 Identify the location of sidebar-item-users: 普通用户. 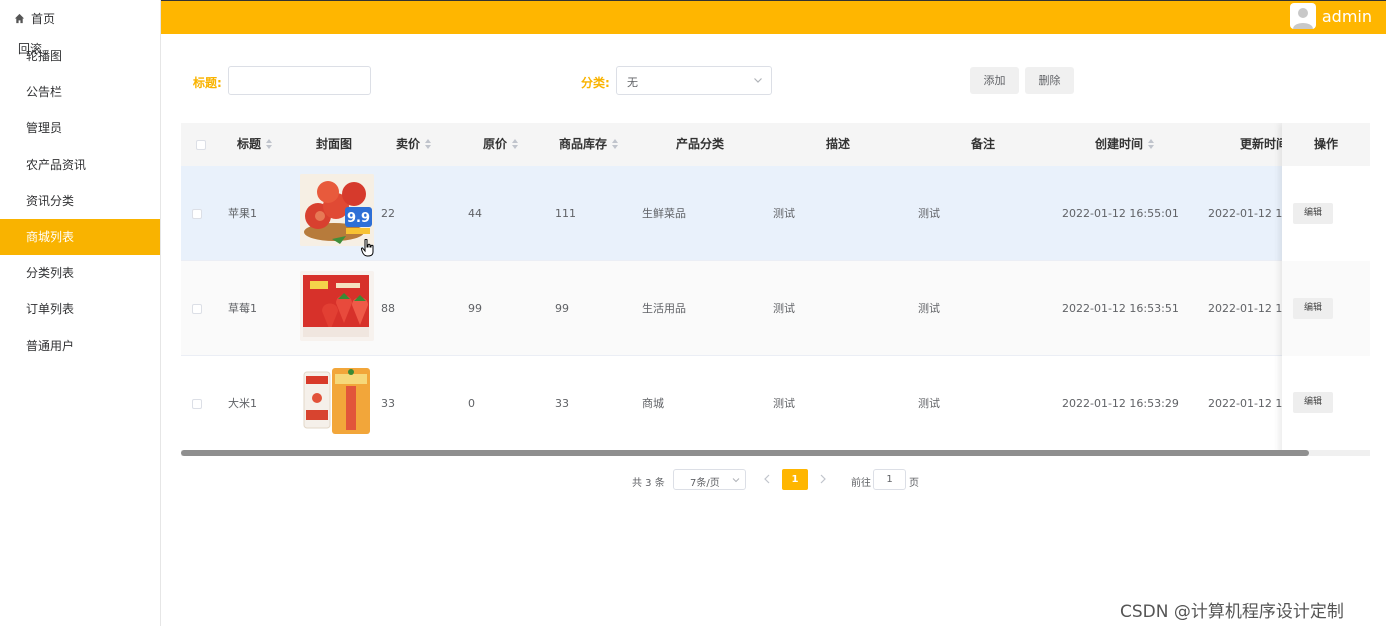
(80, 346).